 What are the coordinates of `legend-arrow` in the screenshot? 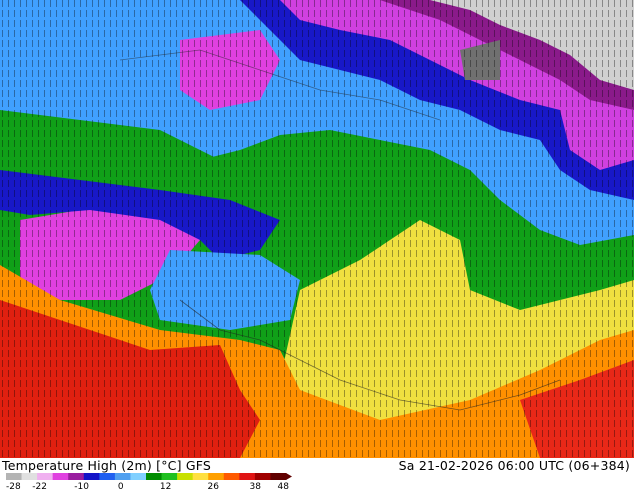 It's located at (289, 476).